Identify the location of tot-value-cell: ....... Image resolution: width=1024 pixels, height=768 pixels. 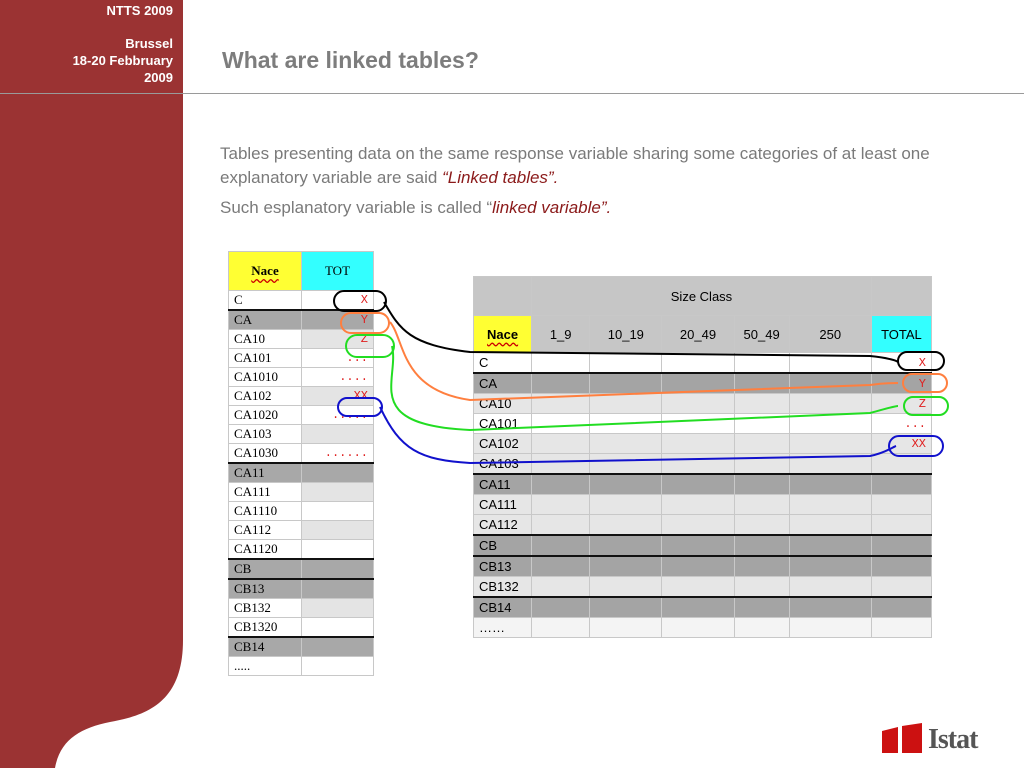
(337, 453).